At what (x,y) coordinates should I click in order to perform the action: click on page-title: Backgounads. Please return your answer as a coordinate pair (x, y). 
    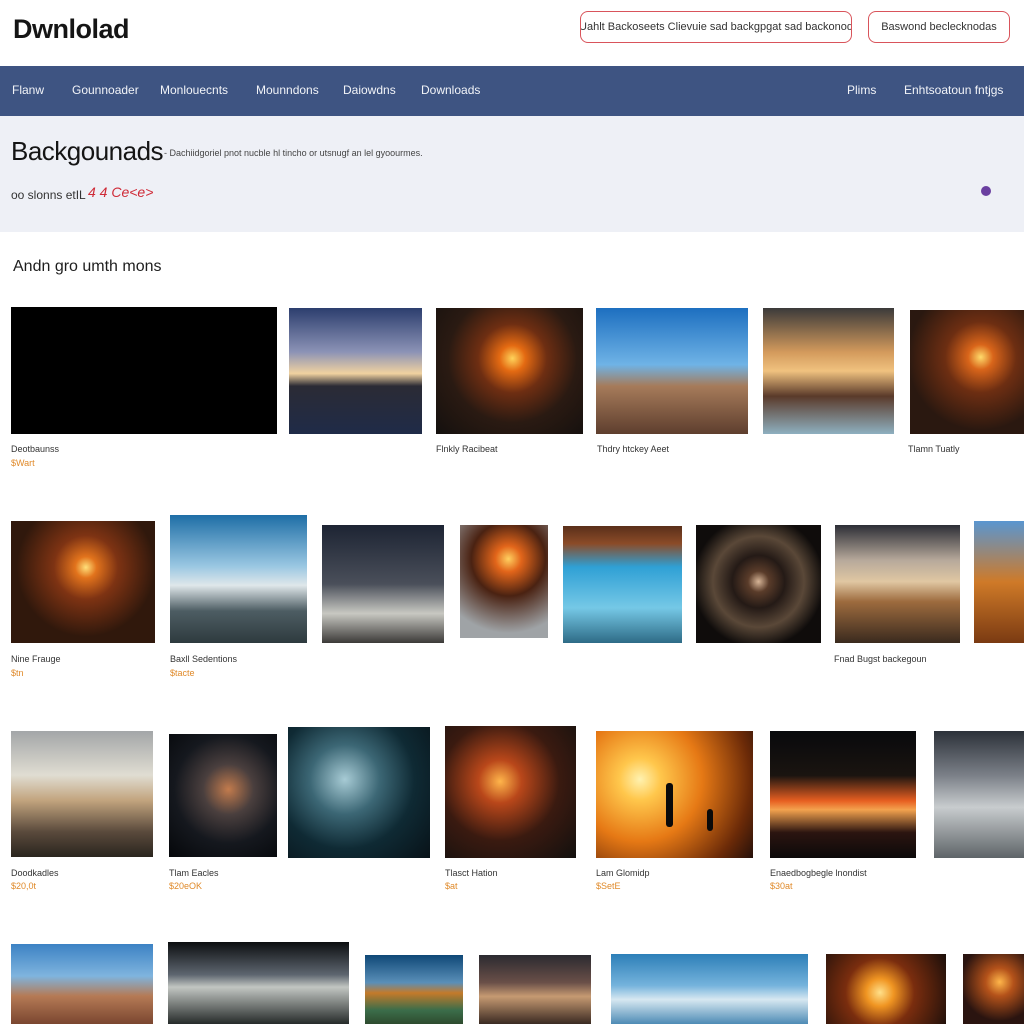
    Looking at the image, I should click on (87, 151).